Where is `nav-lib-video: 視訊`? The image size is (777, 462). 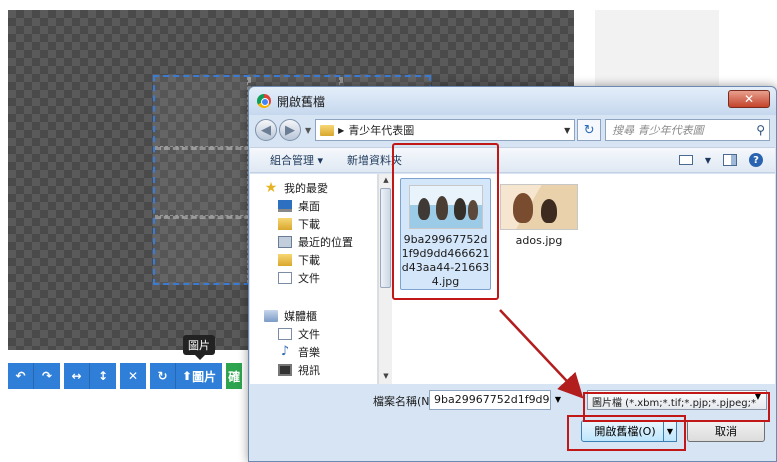
nav-lib-video: 視訊 is located at coordinates (299, 370).